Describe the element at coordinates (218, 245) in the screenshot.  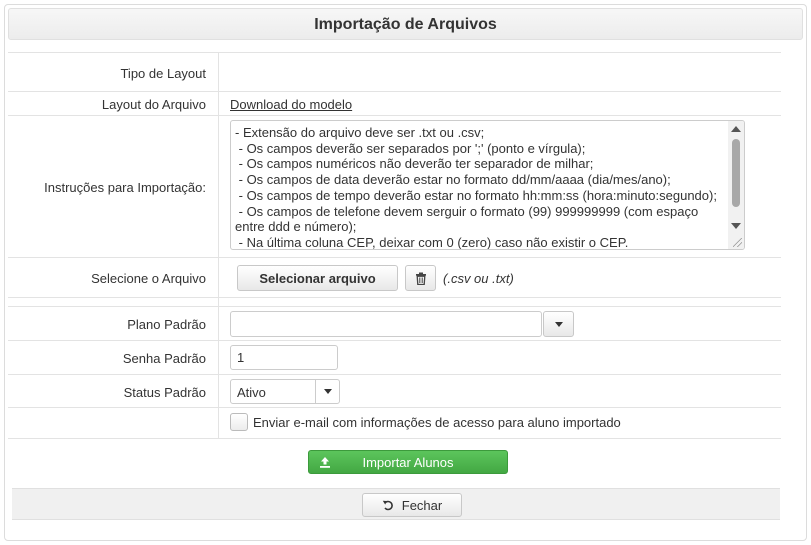
I see `column-divider` at that location.